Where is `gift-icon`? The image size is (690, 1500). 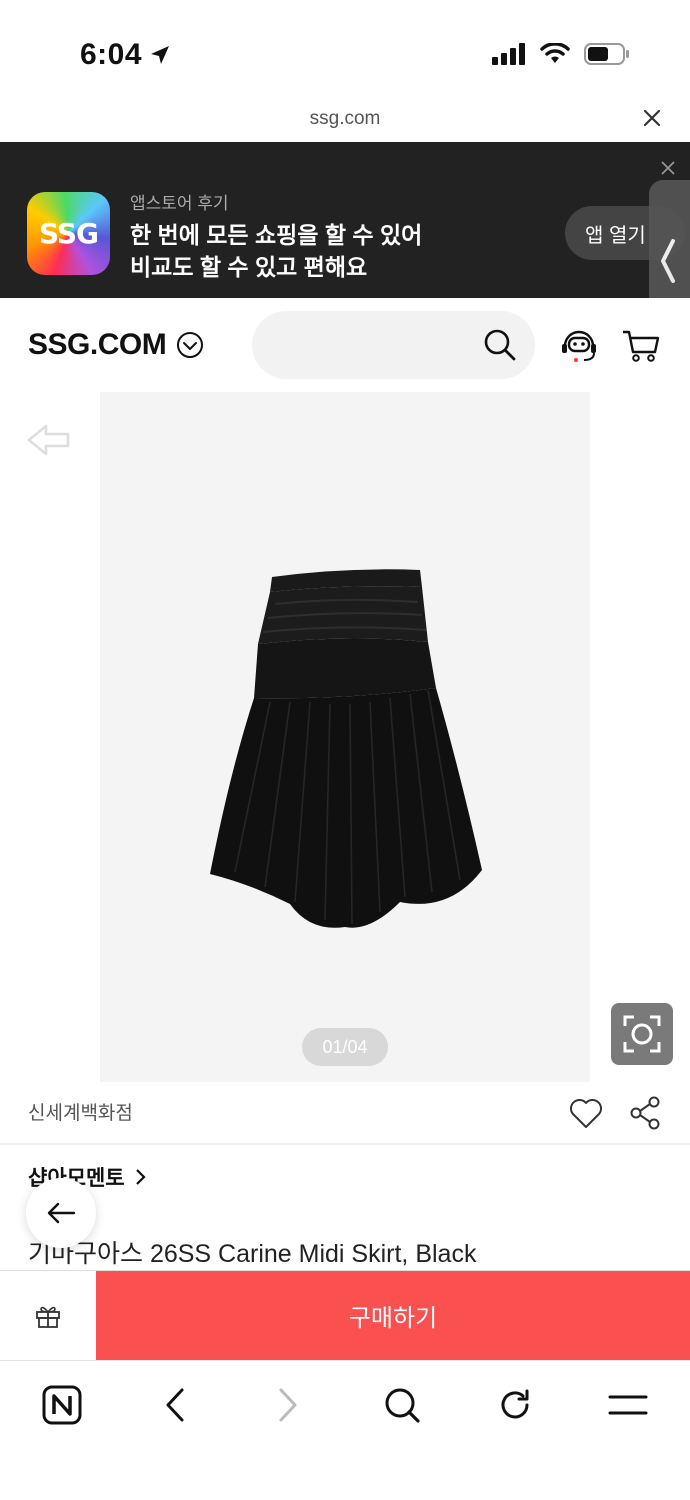 gift-icon is located at coordinates (48, 1317).